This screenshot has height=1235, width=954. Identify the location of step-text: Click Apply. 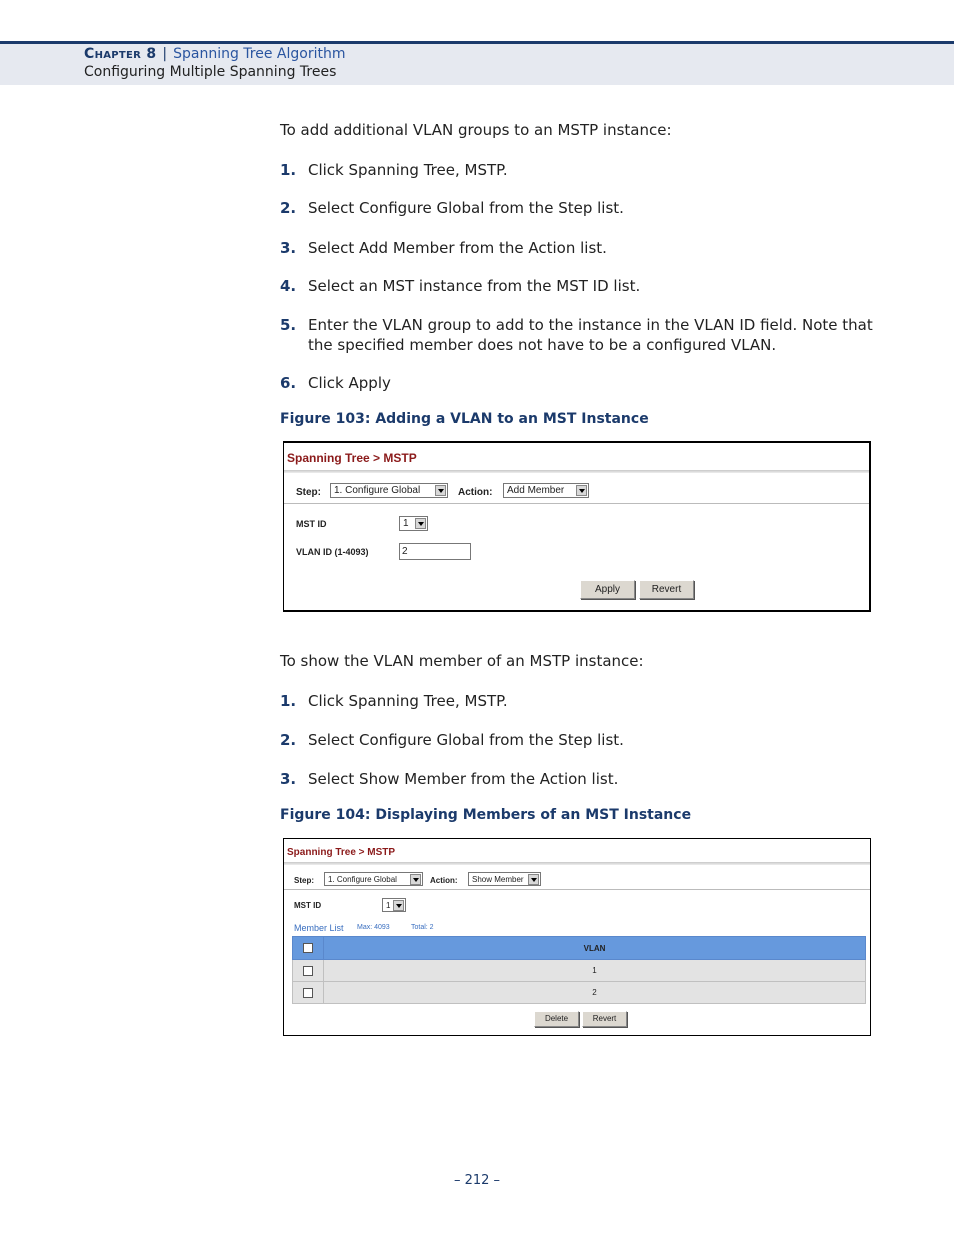
(349, 383).